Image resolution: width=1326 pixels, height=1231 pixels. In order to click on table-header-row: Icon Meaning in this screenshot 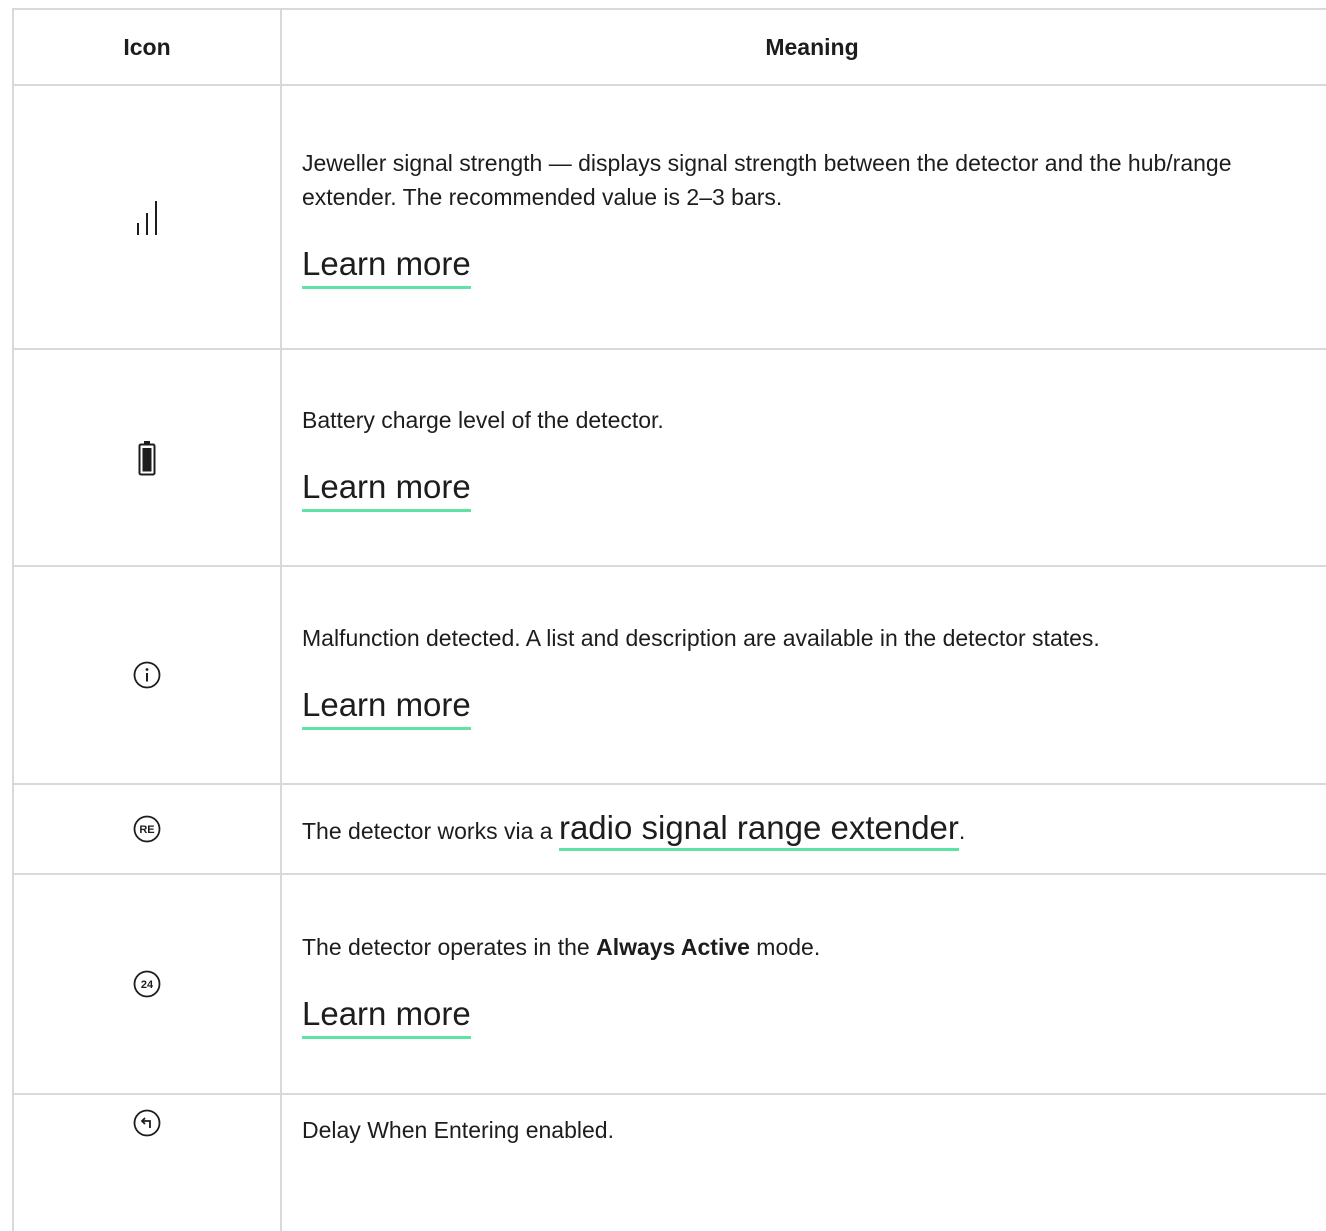, I will do `click(669, 47)`.